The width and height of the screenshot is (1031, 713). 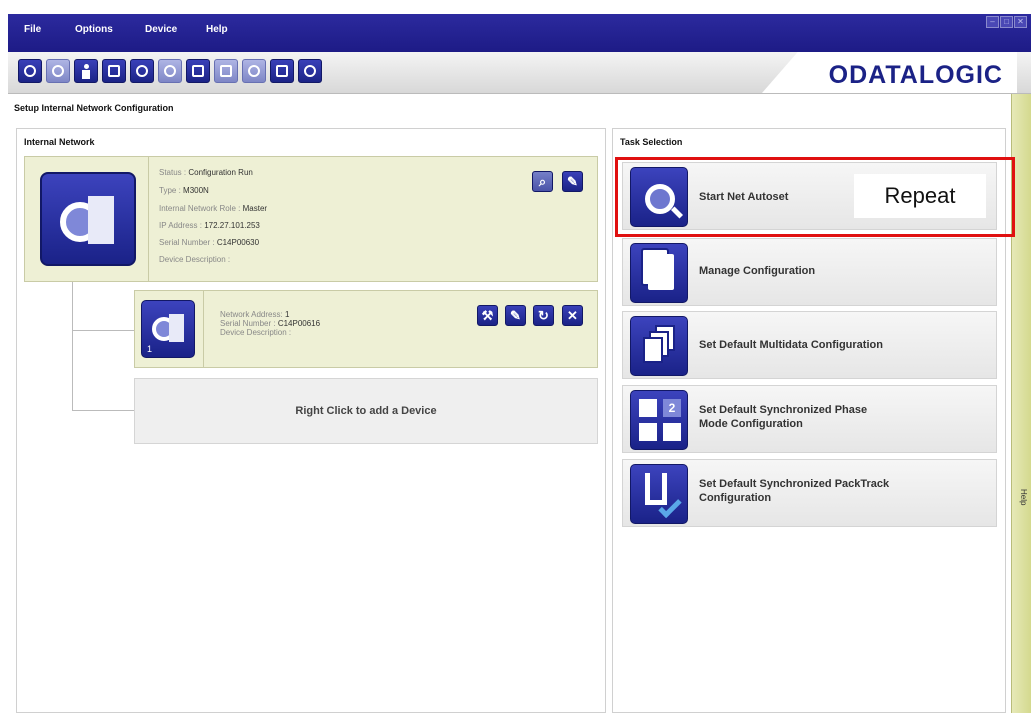 What do you see at coordinates (88, 219) in the screenshot?
I see `scanner-device-icon` at bounding box center [88, 219].